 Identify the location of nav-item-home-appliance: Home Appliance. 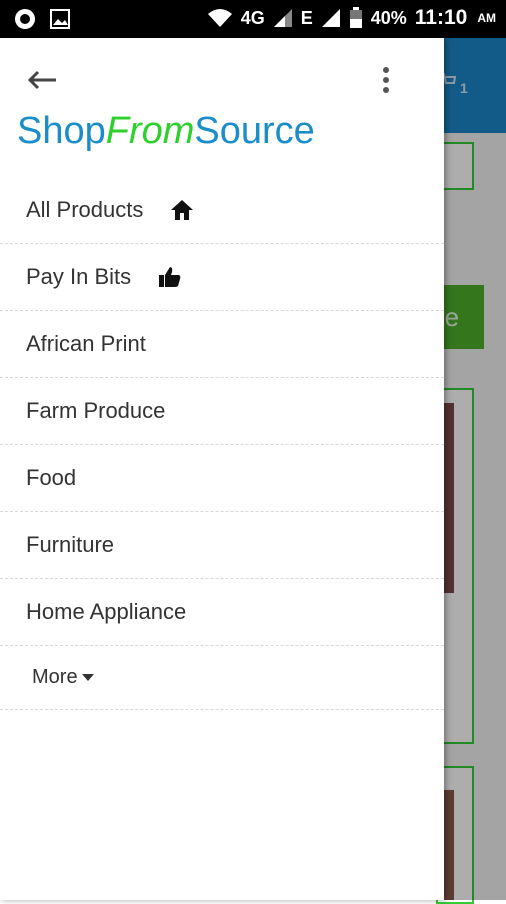
(222, 612).